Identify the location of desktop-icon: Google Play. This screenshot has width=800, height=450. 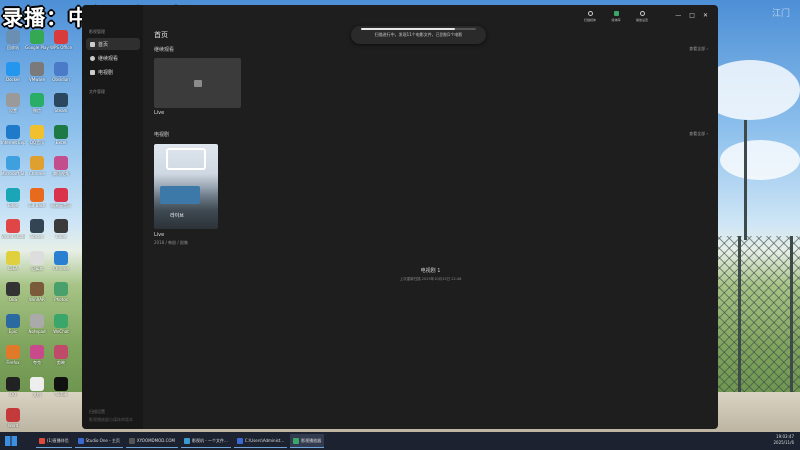
(37, 40).